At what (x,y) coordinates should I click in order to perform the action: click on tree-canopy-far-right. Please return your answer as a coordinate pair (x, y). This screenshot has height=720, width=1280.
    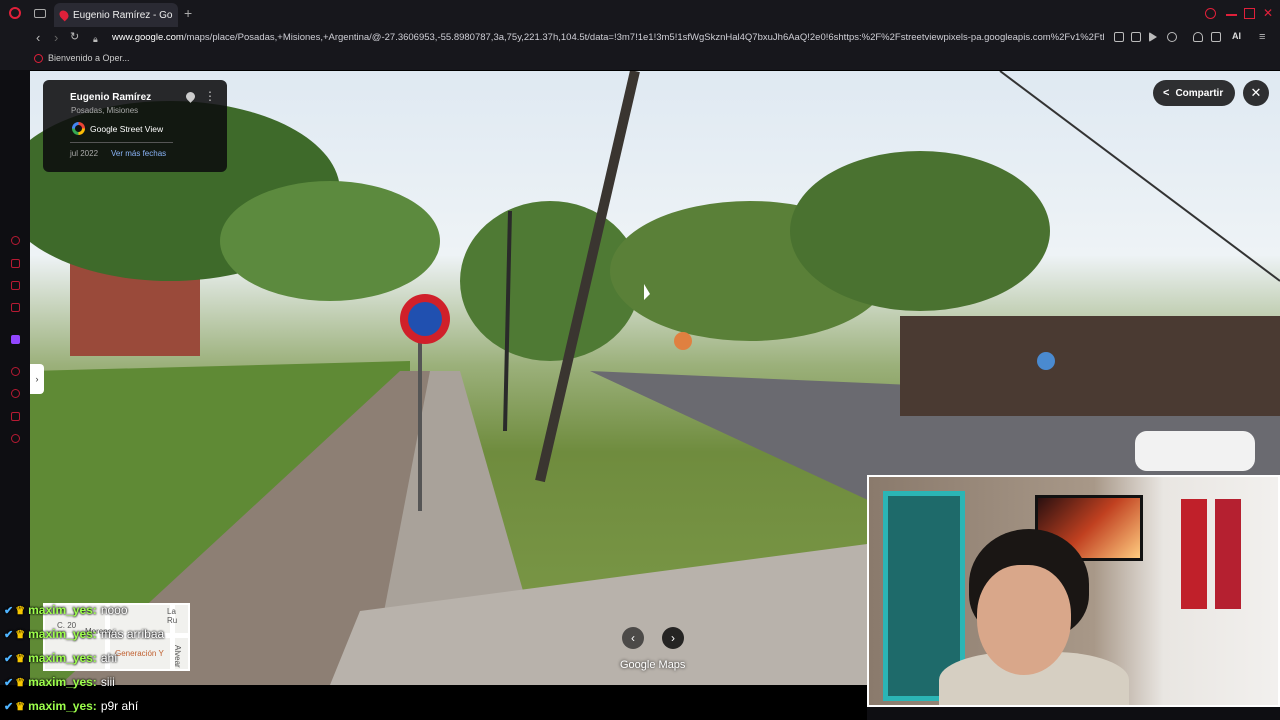
    Looking at the image, I should click on (920, 231).